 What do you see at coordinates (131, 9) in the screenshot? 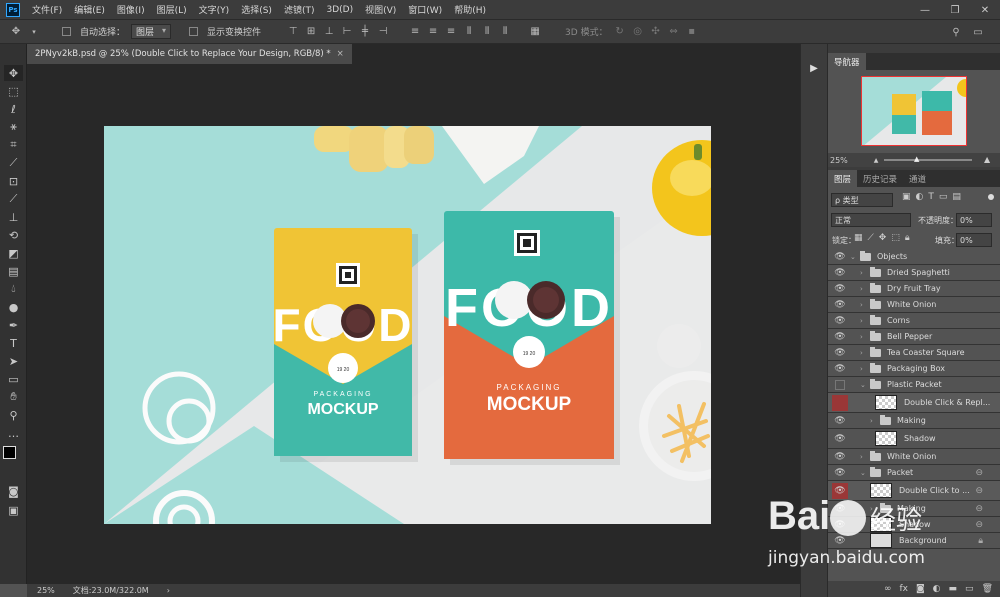
I see `menu-image: 图像(I)` at bounding box center [131, 9].